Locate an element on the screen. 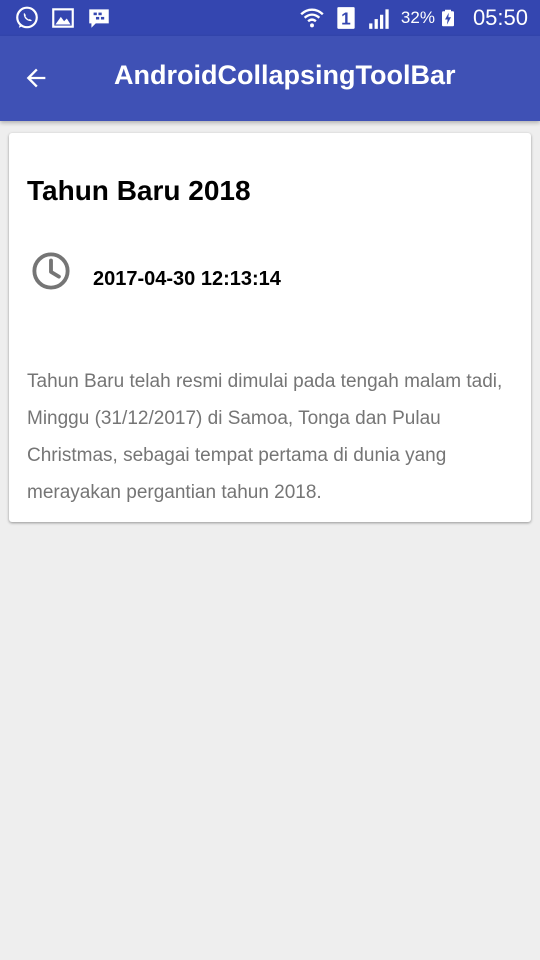 The width and height of the screenshot is (540, 960). sim-1-icon: 1 is located at coordinates (346, 18).